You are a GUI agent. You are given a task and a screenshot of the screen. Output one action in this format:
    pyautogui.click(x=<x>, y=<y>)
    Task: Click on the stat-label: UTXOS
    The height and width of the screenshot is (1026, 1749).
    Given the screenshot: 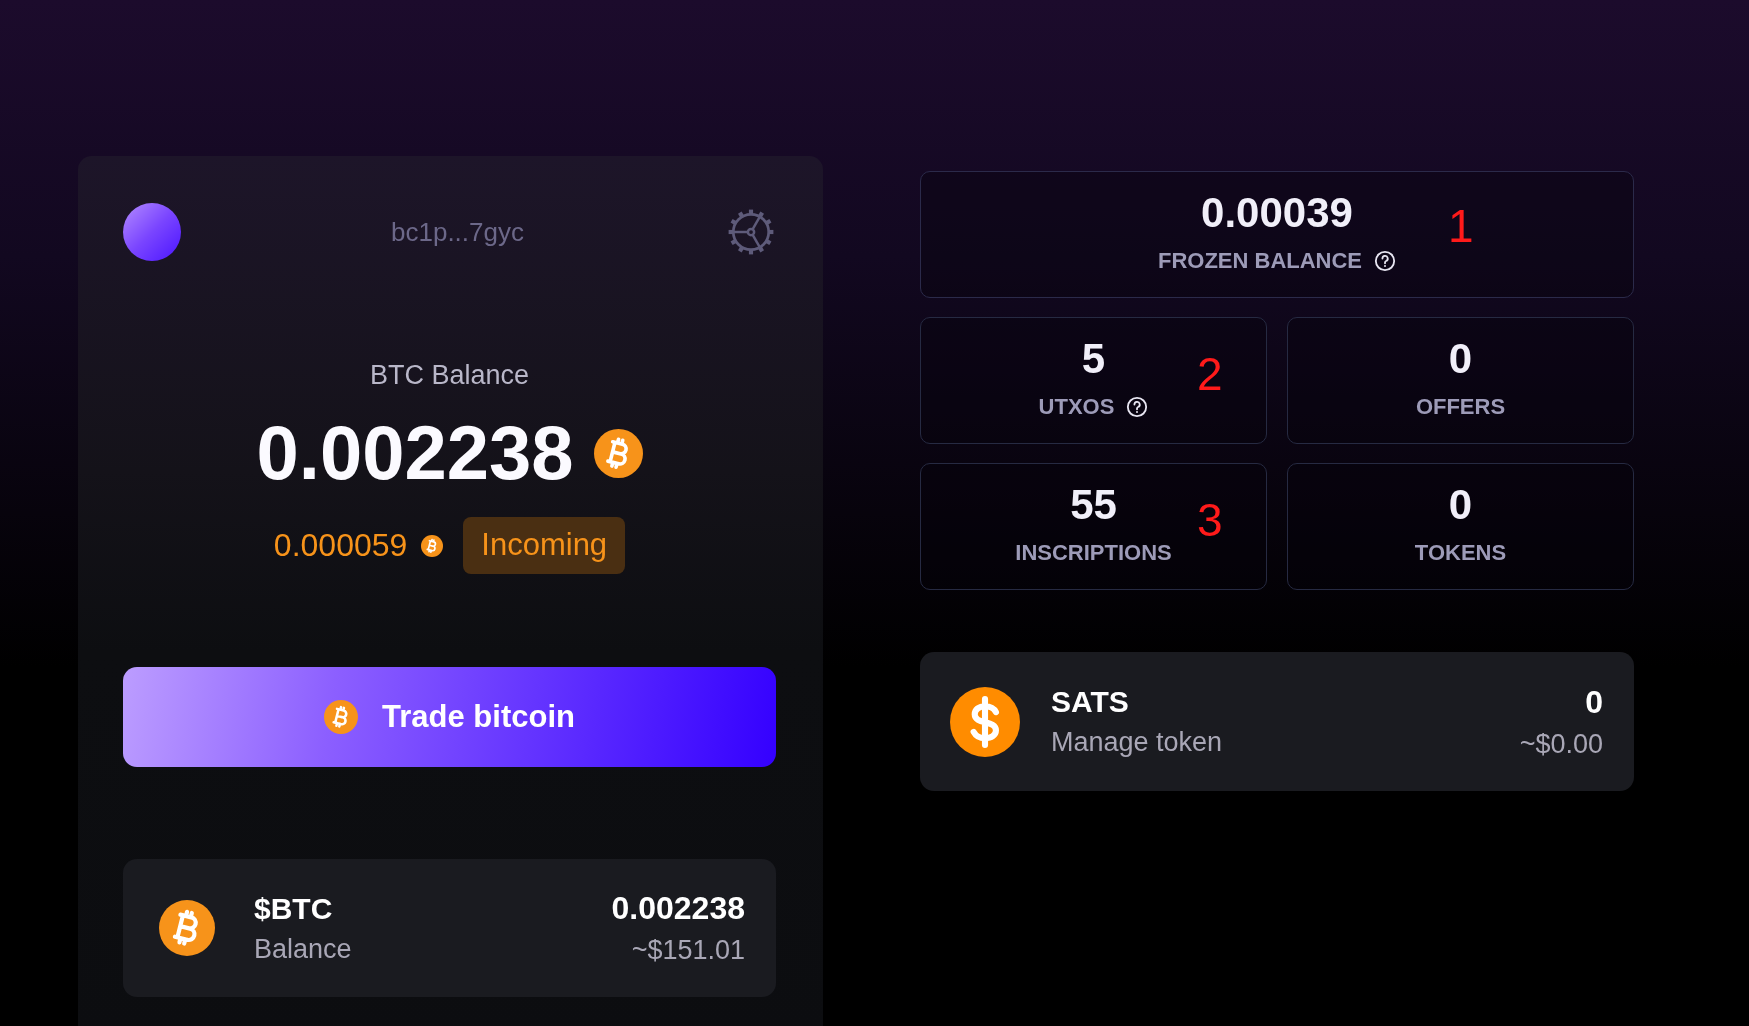 What is the action you would take?
    pyautogui.click(x=1076, y=407)
    